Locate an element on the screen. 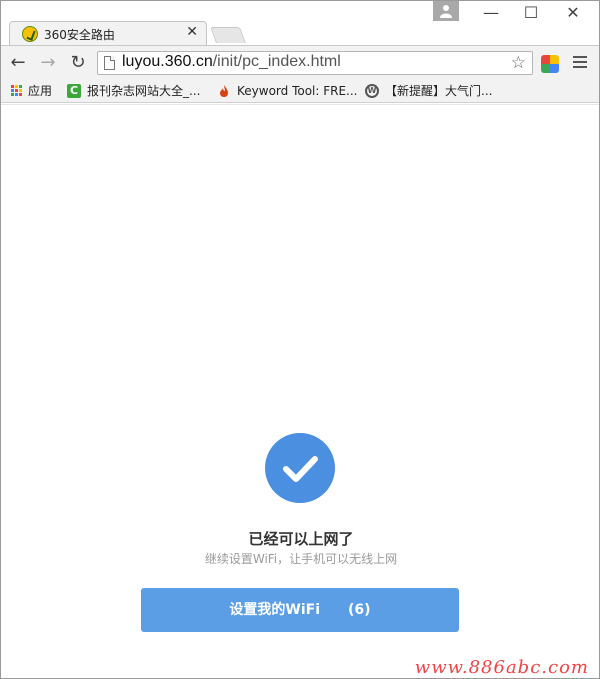 The width and height of the screenshot is (600, 679). browser-tab: 360安全路由 ✕ is located at coordinates (108, 33).